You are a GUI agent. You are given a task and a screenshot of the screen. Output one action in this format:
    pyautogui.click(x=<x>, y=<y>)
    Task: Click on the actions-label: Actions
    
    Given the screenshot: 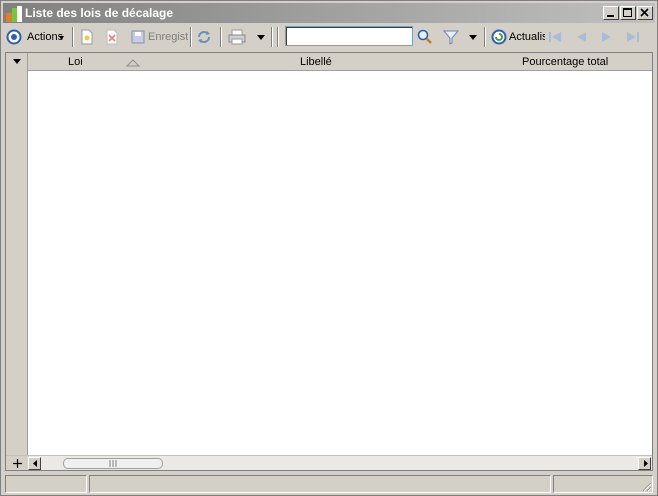 What is the action you would take?
    pyautogui.click(x=45, y=37)
    